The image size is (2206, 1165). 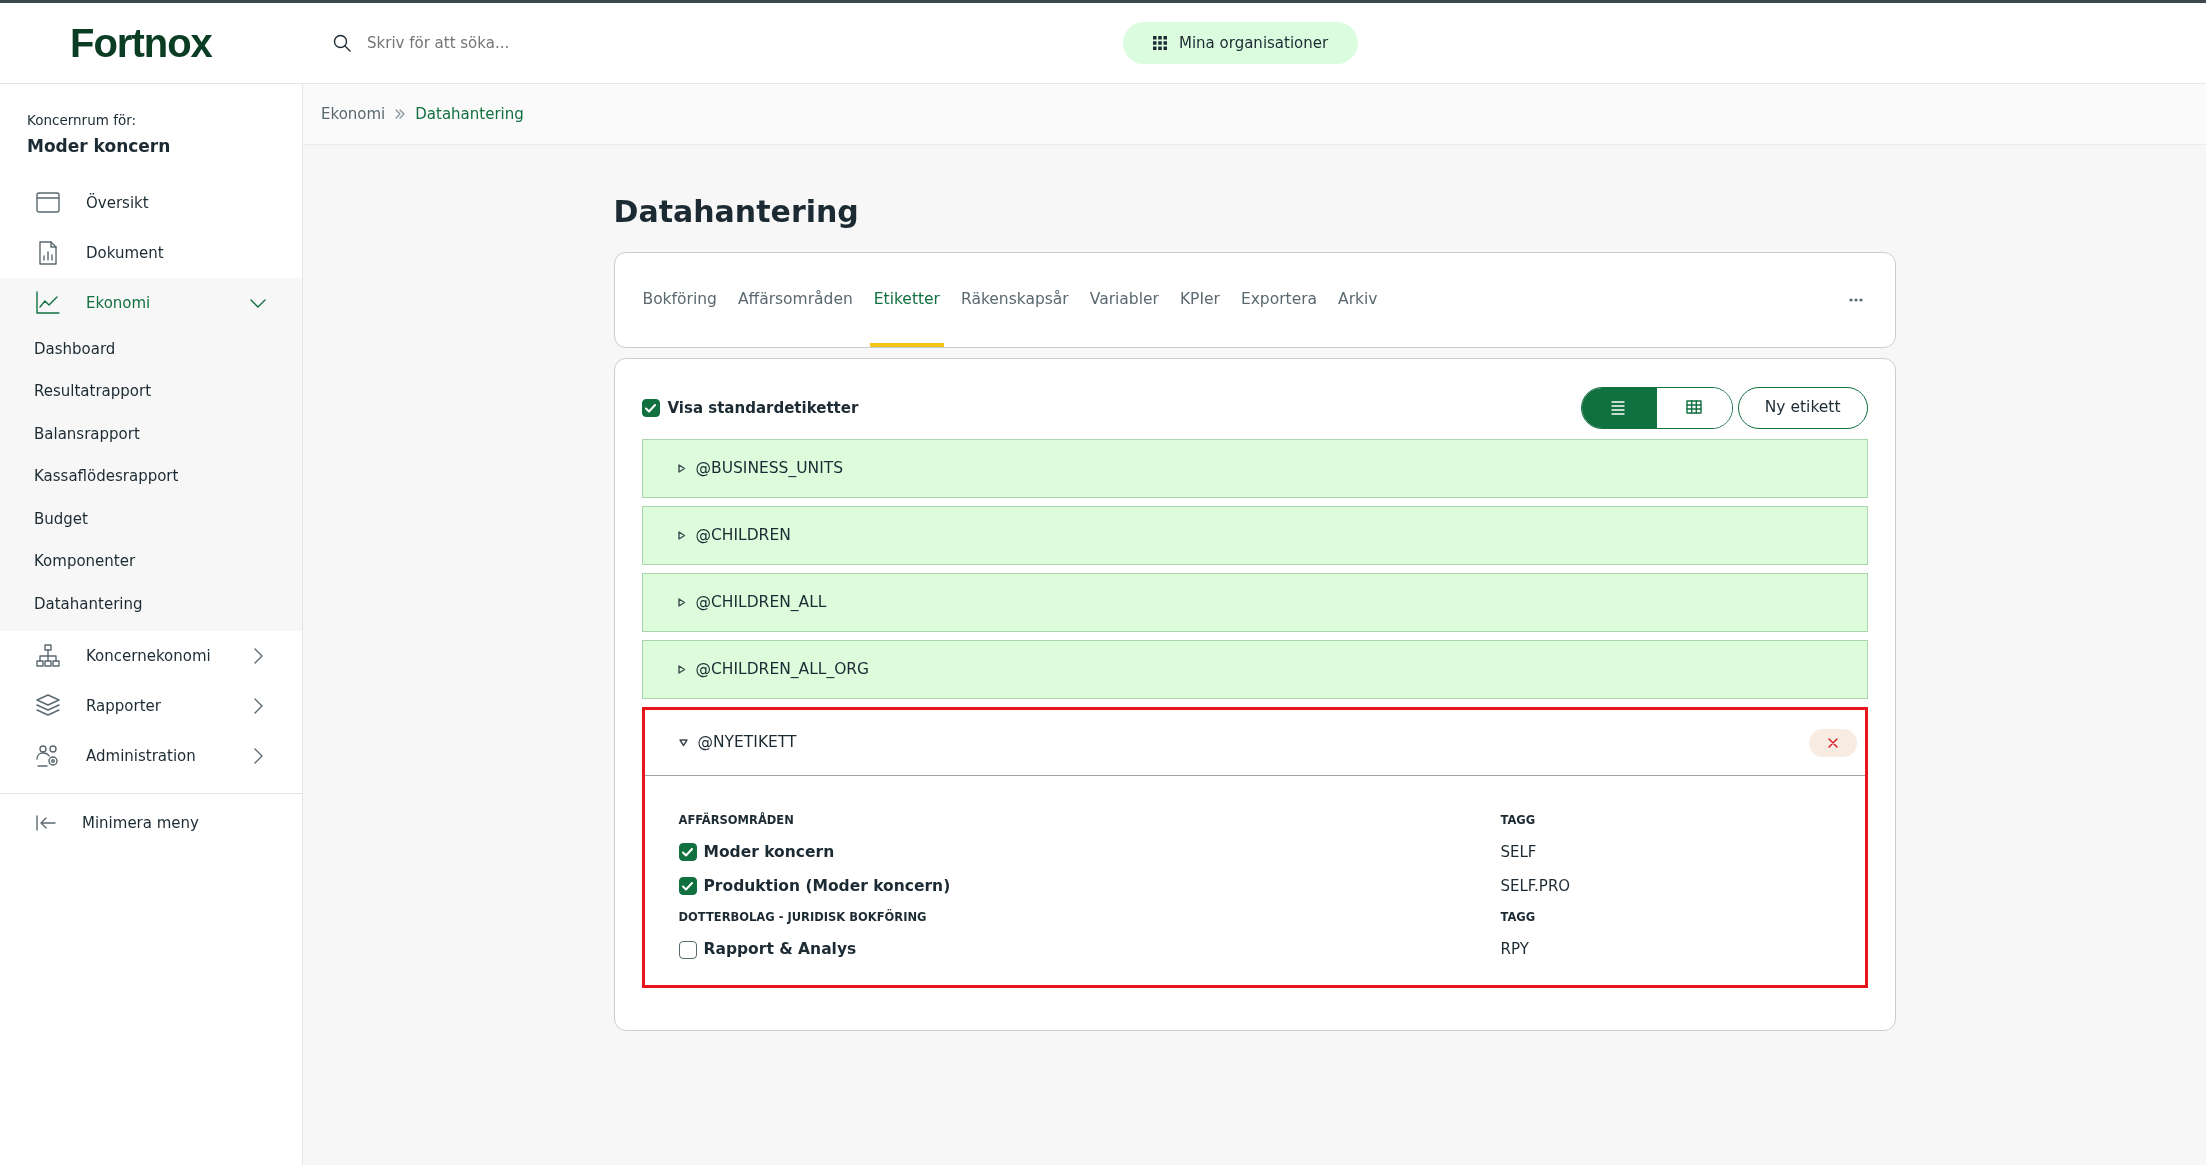 I want to click on organizations-button: Mina organisationer, so click(x=1241, y=43).